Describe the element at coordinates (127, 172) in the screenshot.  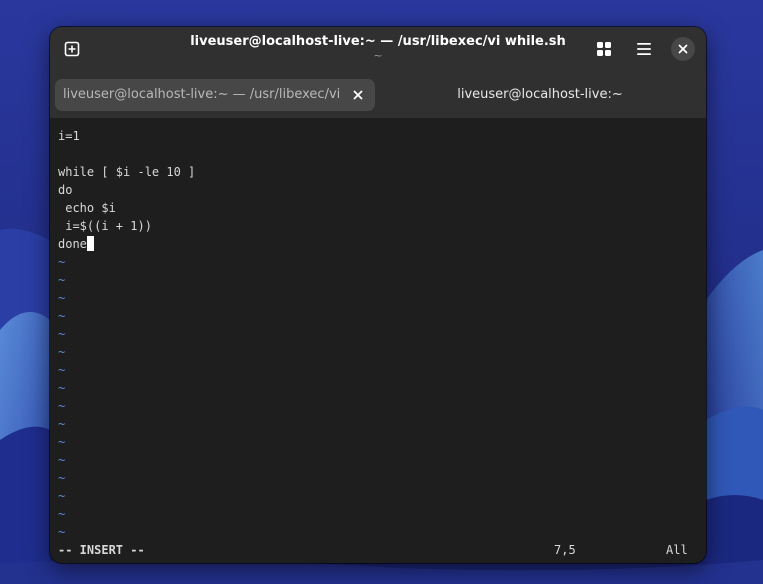
I see `code-line: while [ $i -le 10 ]` at that location.